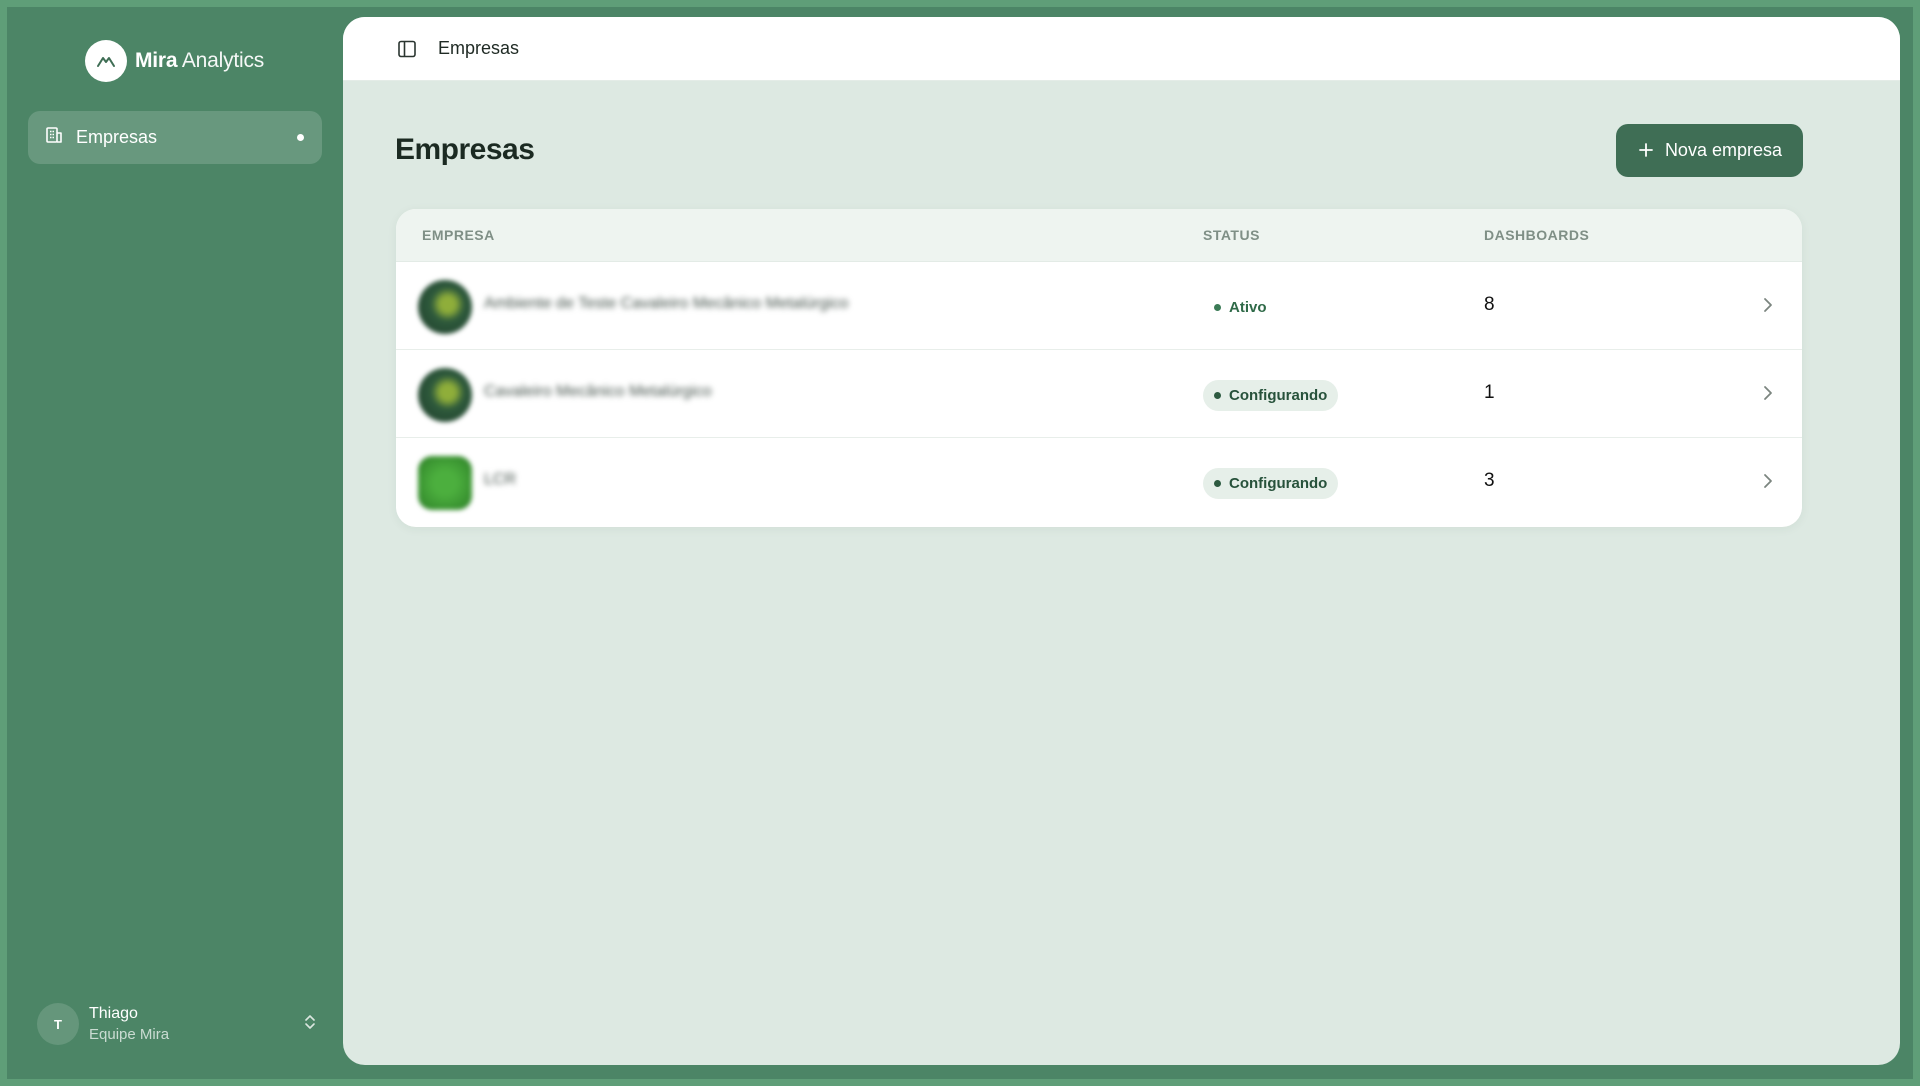 This screenshot has width=1920, height=1086. What do you see at coordinates (1489, 480) in the screenshot?
I see `dashboards-count: 3` at bounding box center [1489, 480].